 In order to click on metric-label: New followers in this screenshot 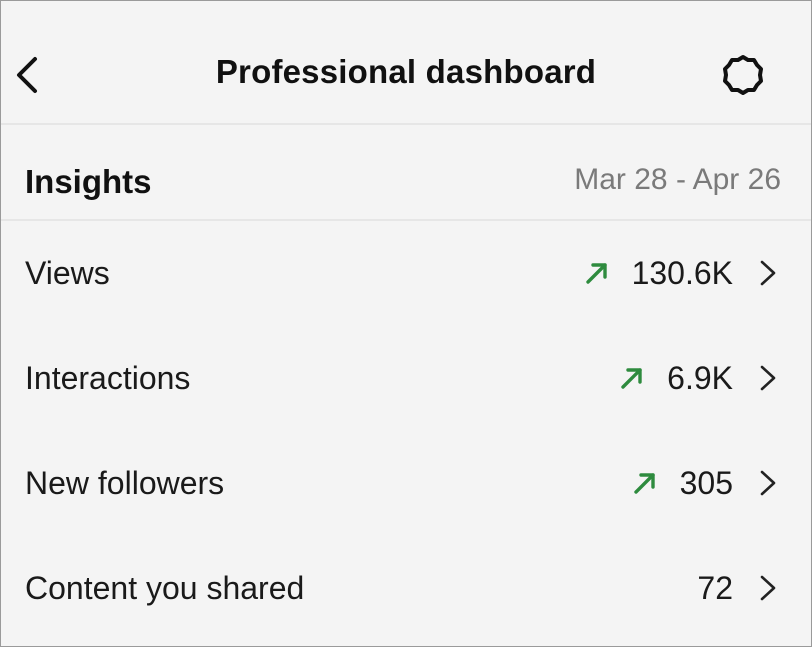, I will do `click(125, 483)`.